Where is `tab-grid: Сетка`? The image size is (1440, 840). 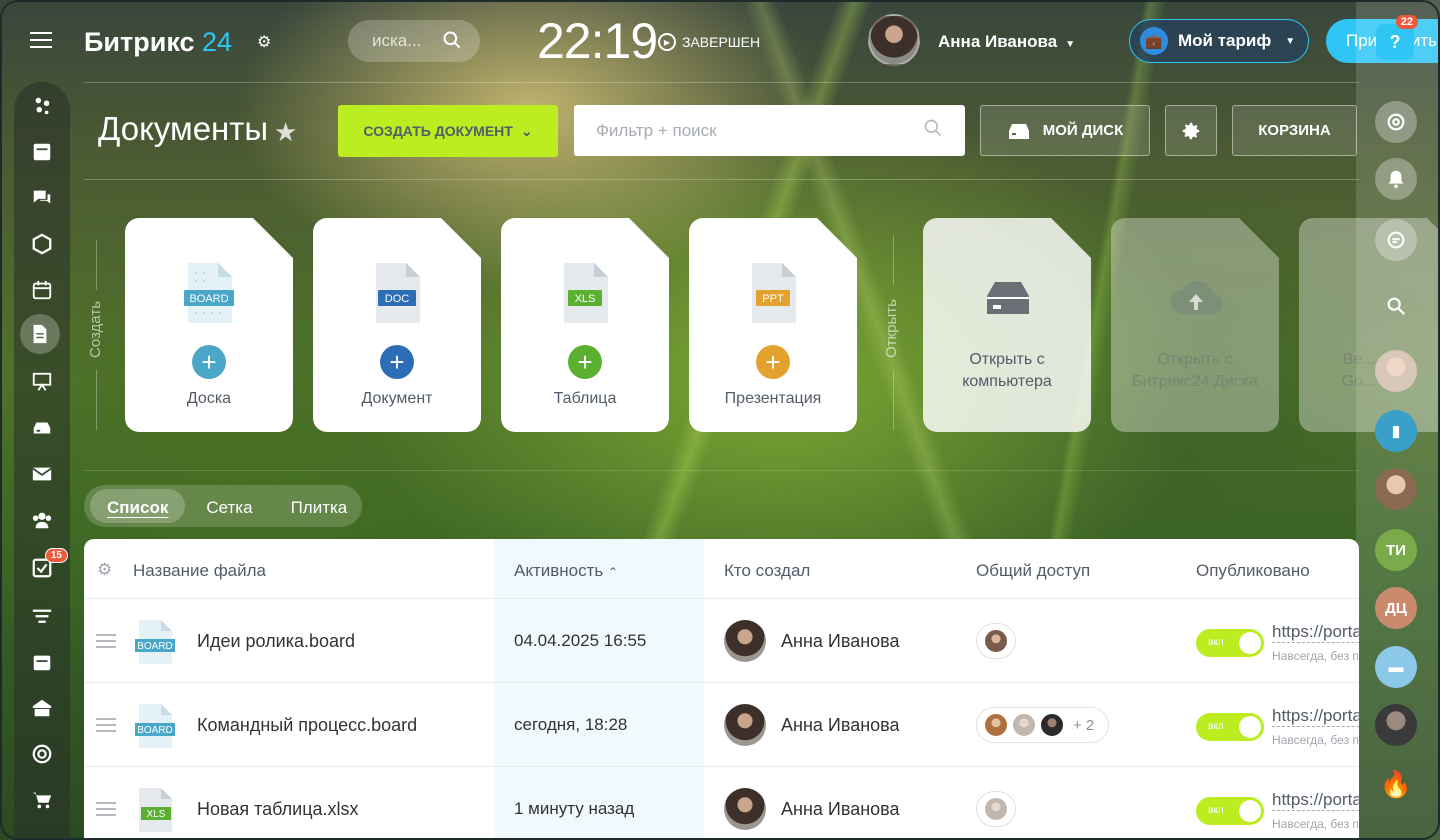
tab-grid: Сетка is located at coordinates (229, 506).